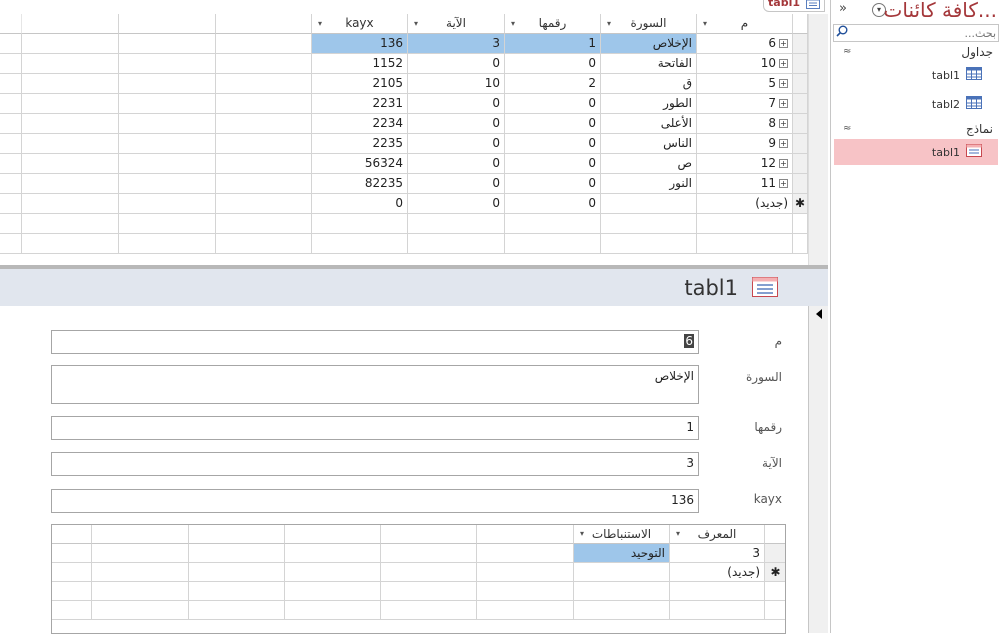  Describe the element at coordinates (847, 51) in the screenshot. I see `collapse-group-icon: ≈` at that location.